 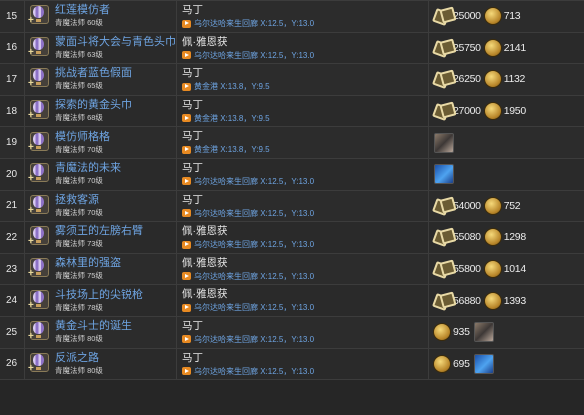 I want to click on reward-item: 713, so click(x=502, y=16).